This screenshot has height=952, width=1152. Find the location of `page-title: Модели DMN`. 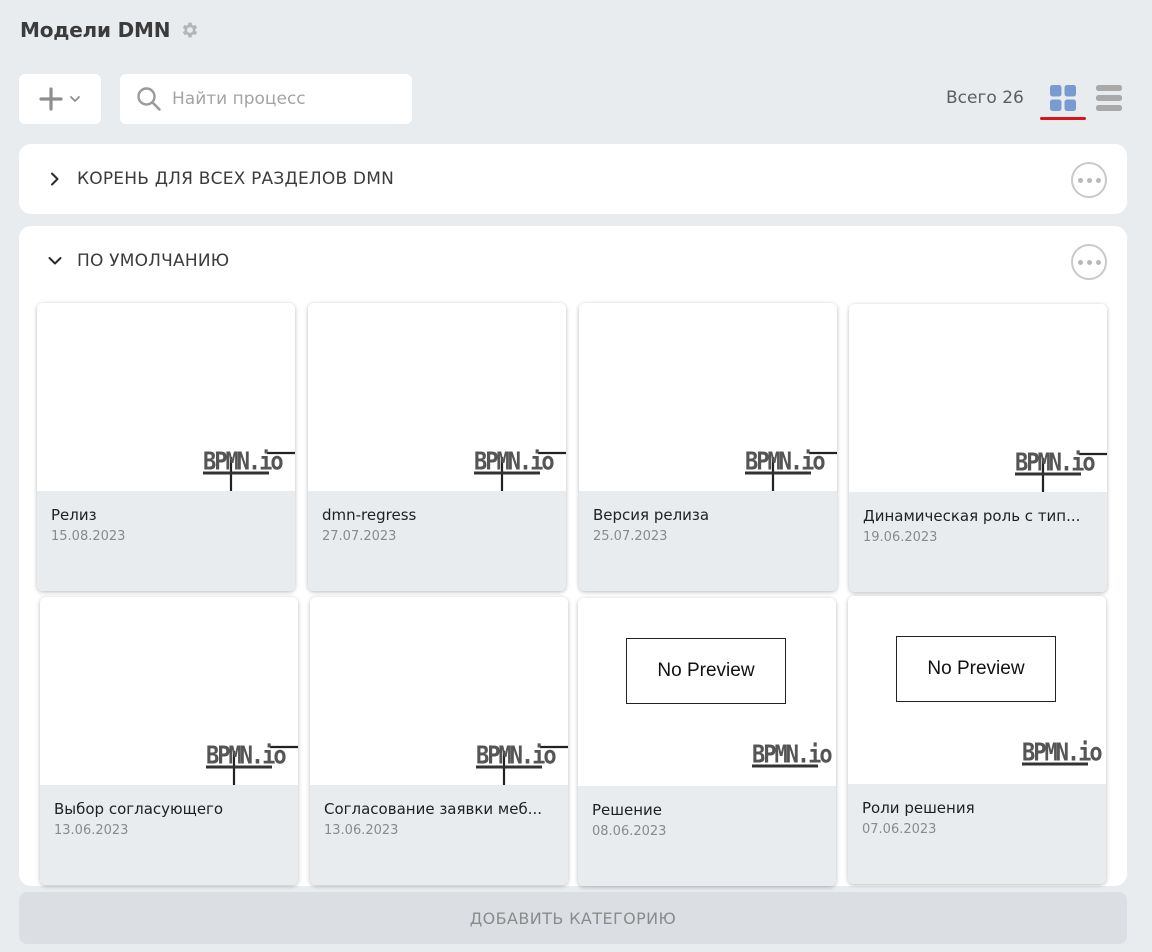

page-title: Модели DMN is located at coordinates (95, 30).